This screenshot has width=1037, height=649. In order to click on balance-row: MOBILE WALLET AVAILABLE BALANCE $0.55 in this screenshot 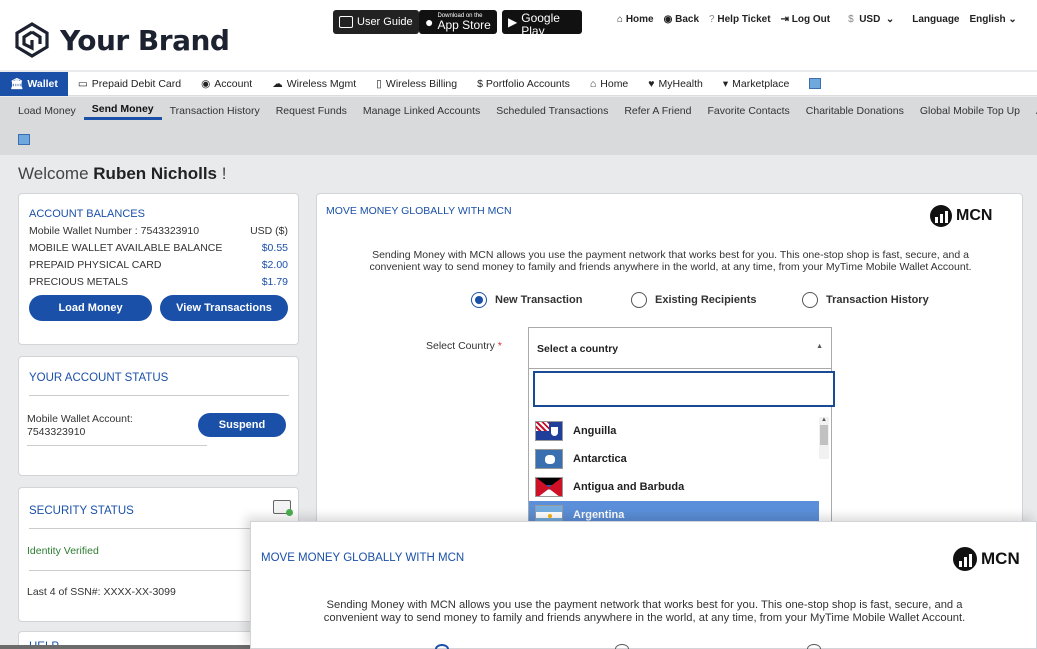, I will do `click(158, 247)`.